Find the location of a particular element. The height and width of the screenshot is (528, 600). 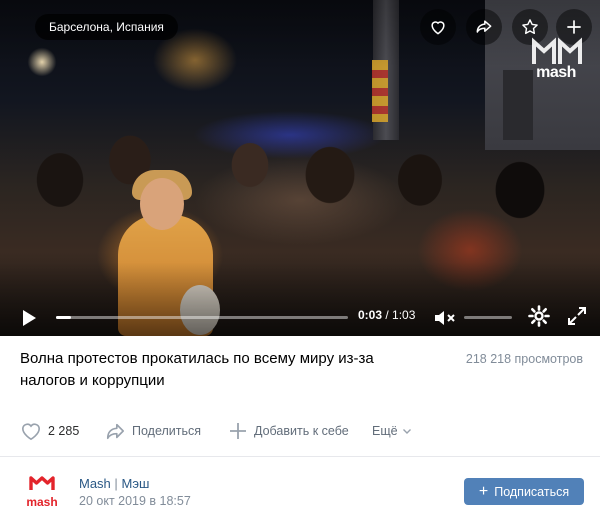

channel-alt-name: Мэш is located at coordinates (135, 483).